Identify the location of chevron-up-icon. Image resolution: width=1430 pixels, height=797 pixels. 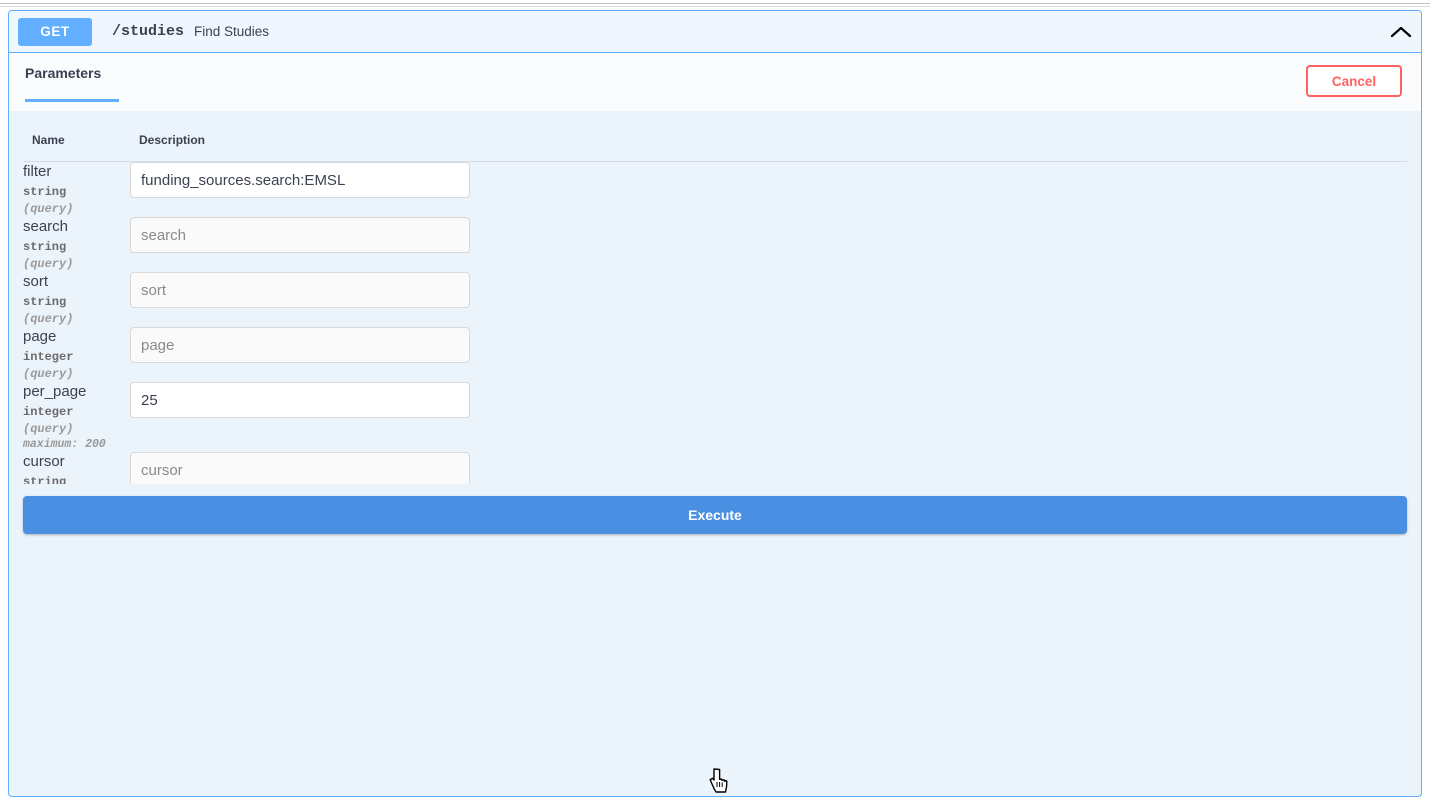
(1401, 32).